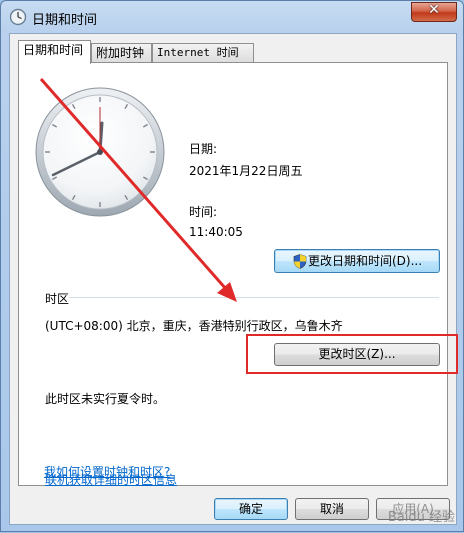 The width and height of the screenshot is (464, 533). I want to click on timezone-section-label: 时区, so click(57, 299).